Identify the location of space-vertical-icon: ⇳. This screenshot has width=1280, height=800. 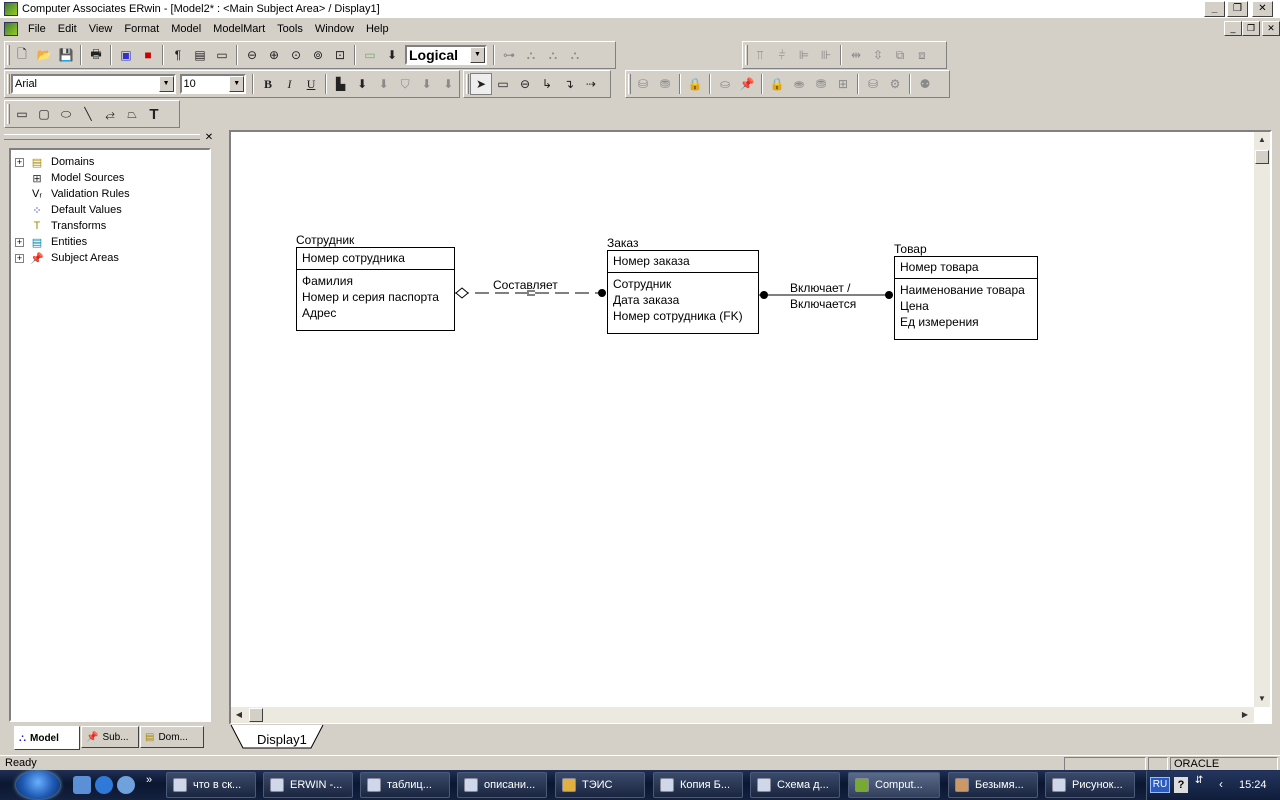
(878, 55).